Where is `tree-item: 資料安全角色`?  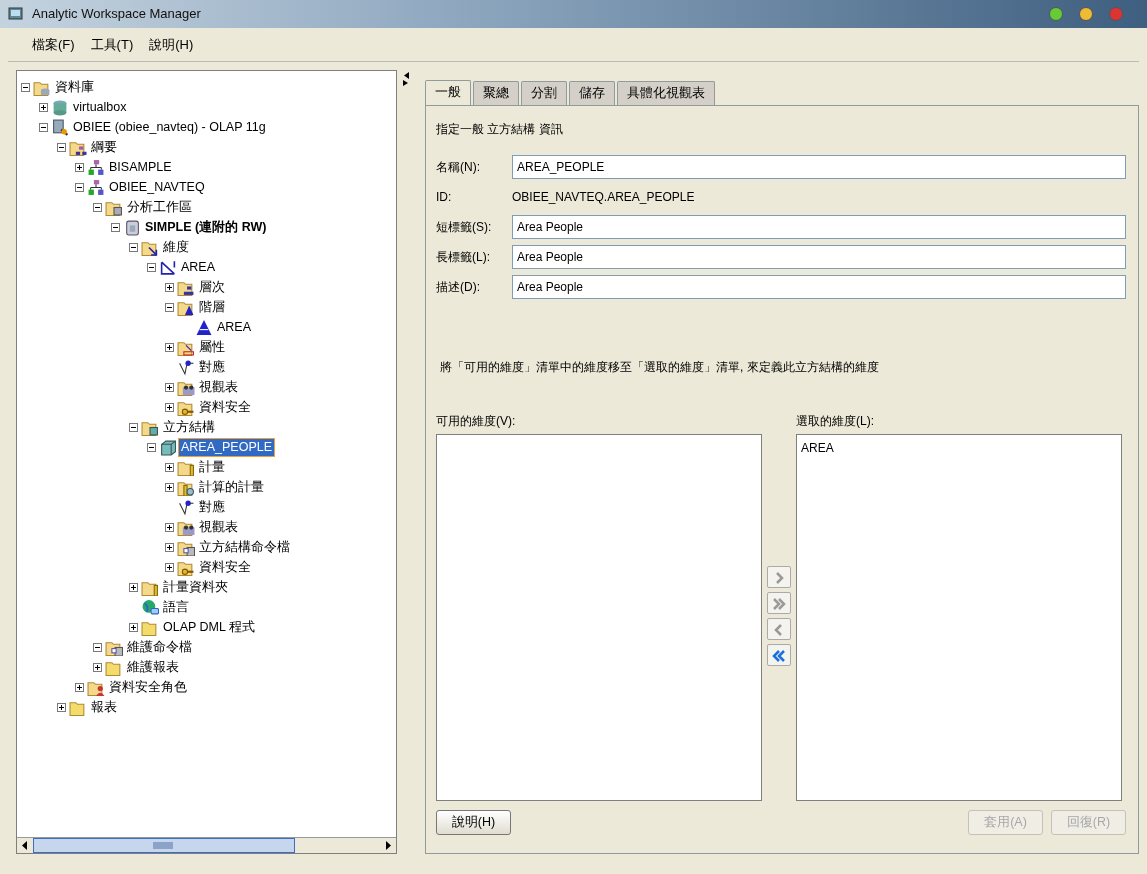
tree-item: 資料安全角色 is located at coordinates (148, 687).